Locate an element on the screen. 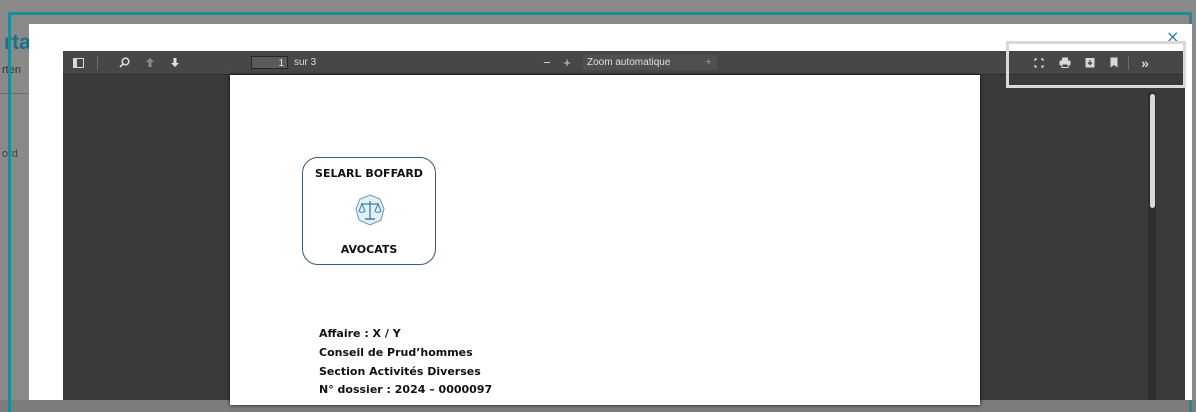 This screenshot has height=412, width=1196. case-line: Affaire : X / Y is located at coordinates (360, 333).